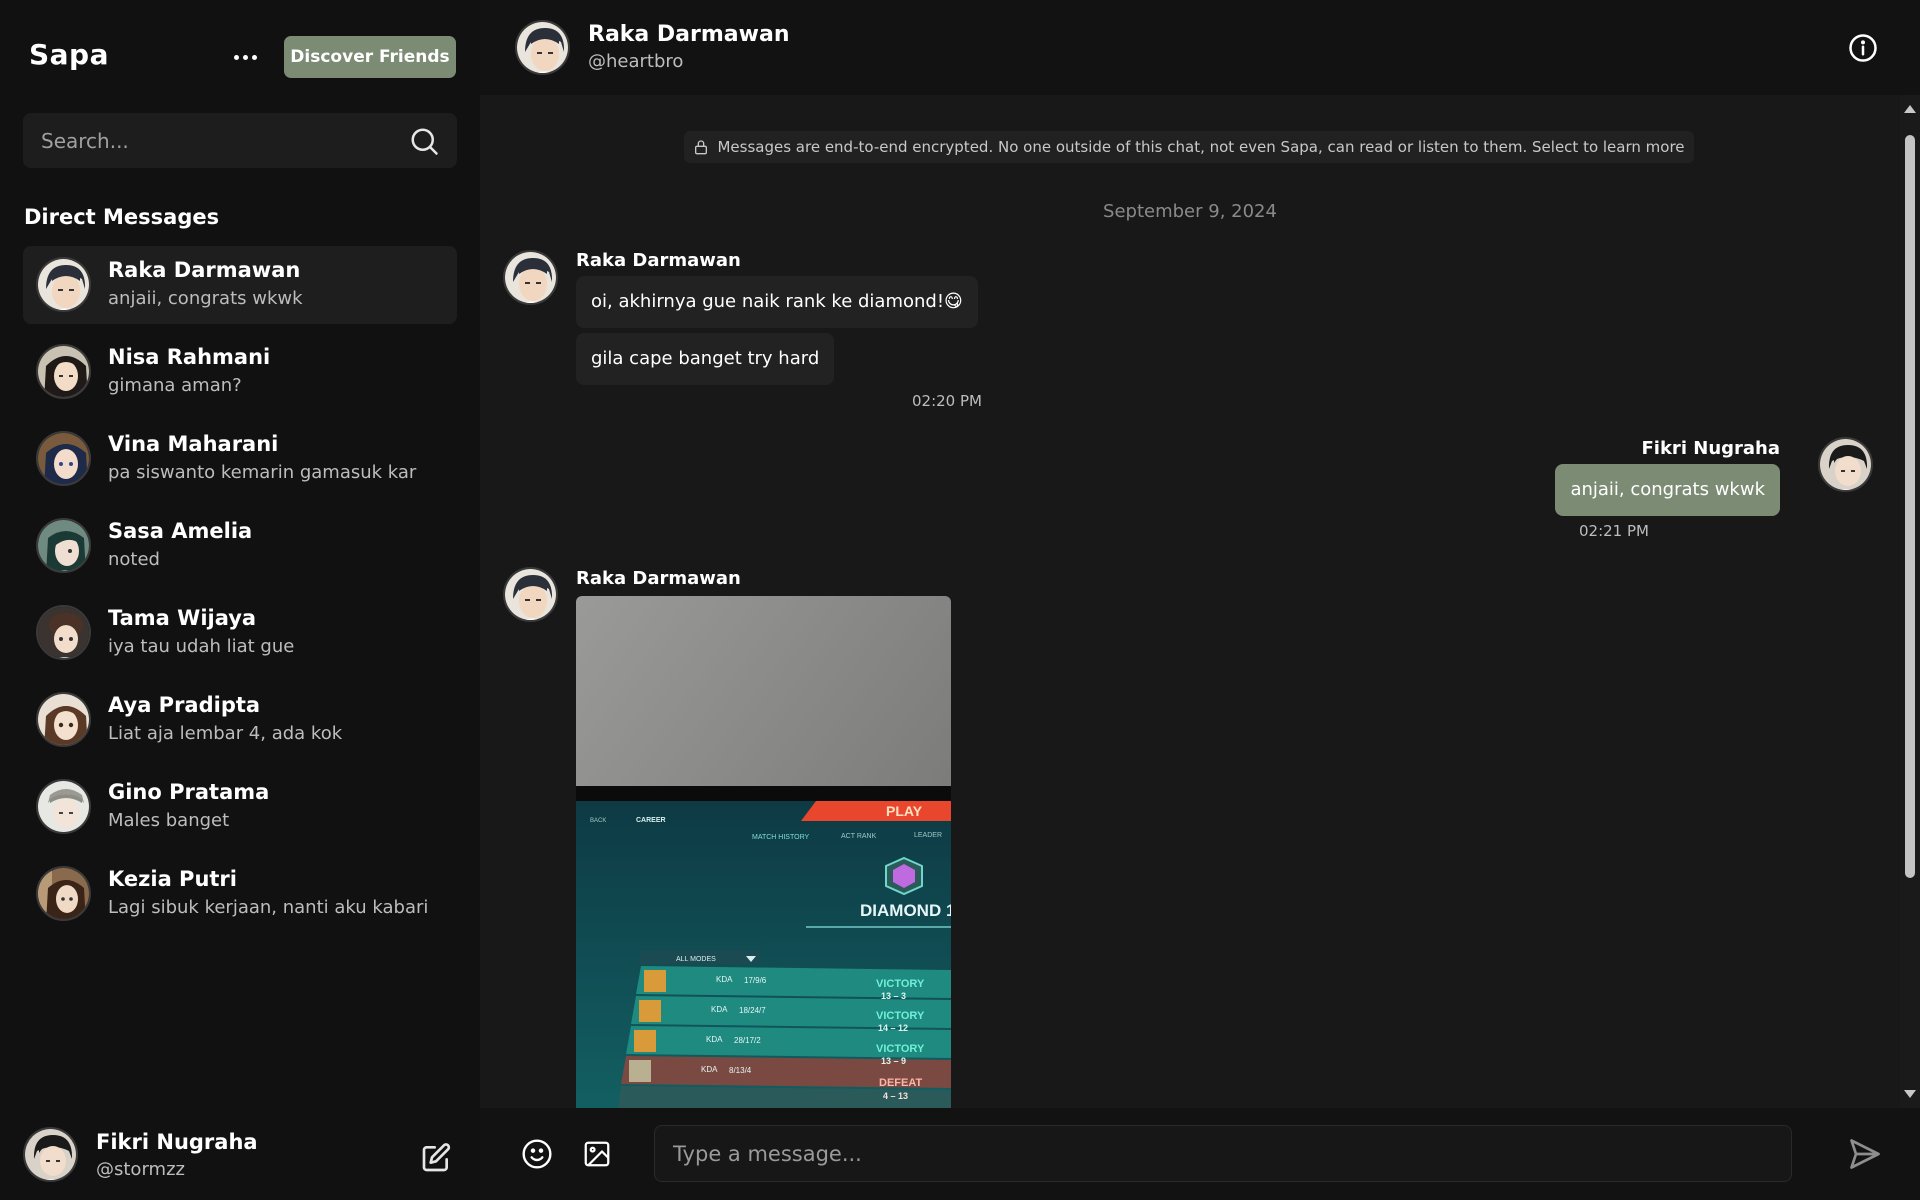 This screenshot has height=1200, width=1920. I want to click on svg-text: ACT RANK, so click(859, 836).